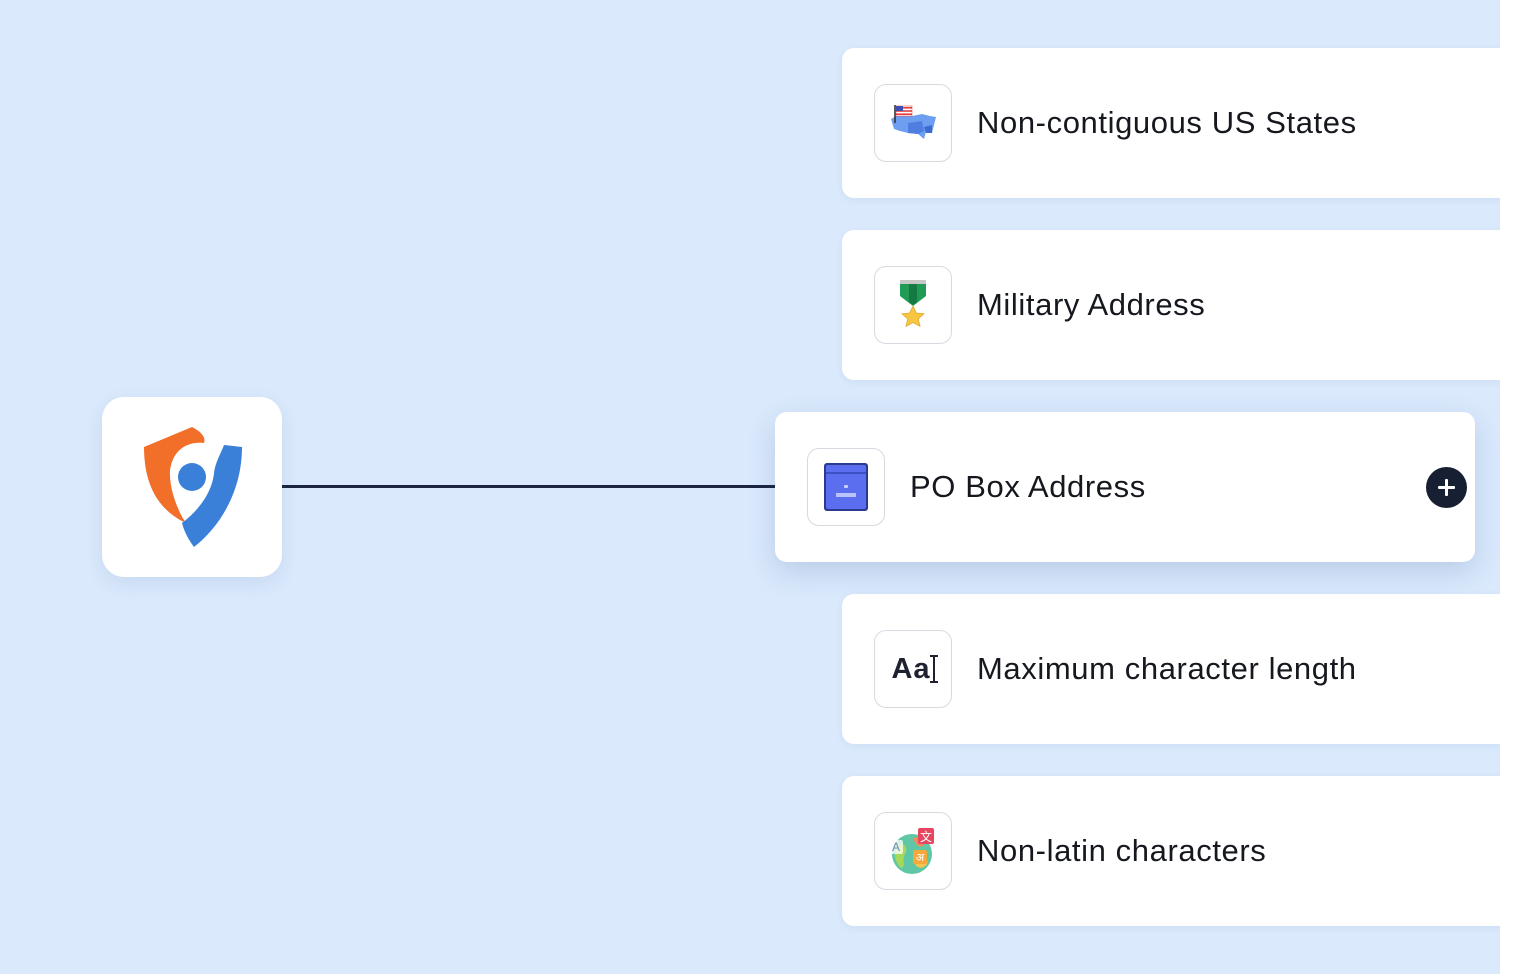 The height and width of the screenshot is (974, 1539). What do you see at coordinates (920, 857) in the screenshot?
I see `svg-text: अ` at bounding box center [920, 857].